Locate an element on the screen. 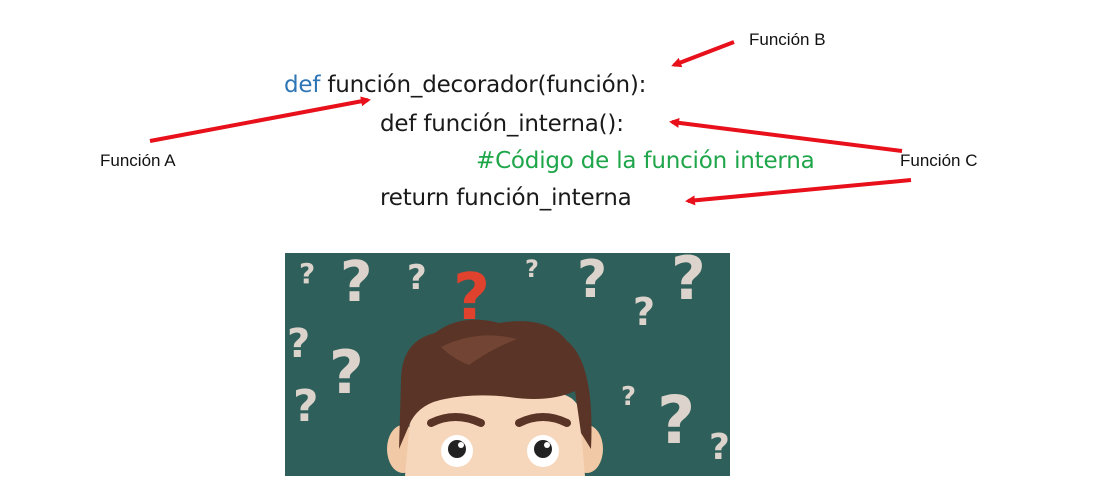  label-funcion-c: Función C is located at coordinates (939, 160).